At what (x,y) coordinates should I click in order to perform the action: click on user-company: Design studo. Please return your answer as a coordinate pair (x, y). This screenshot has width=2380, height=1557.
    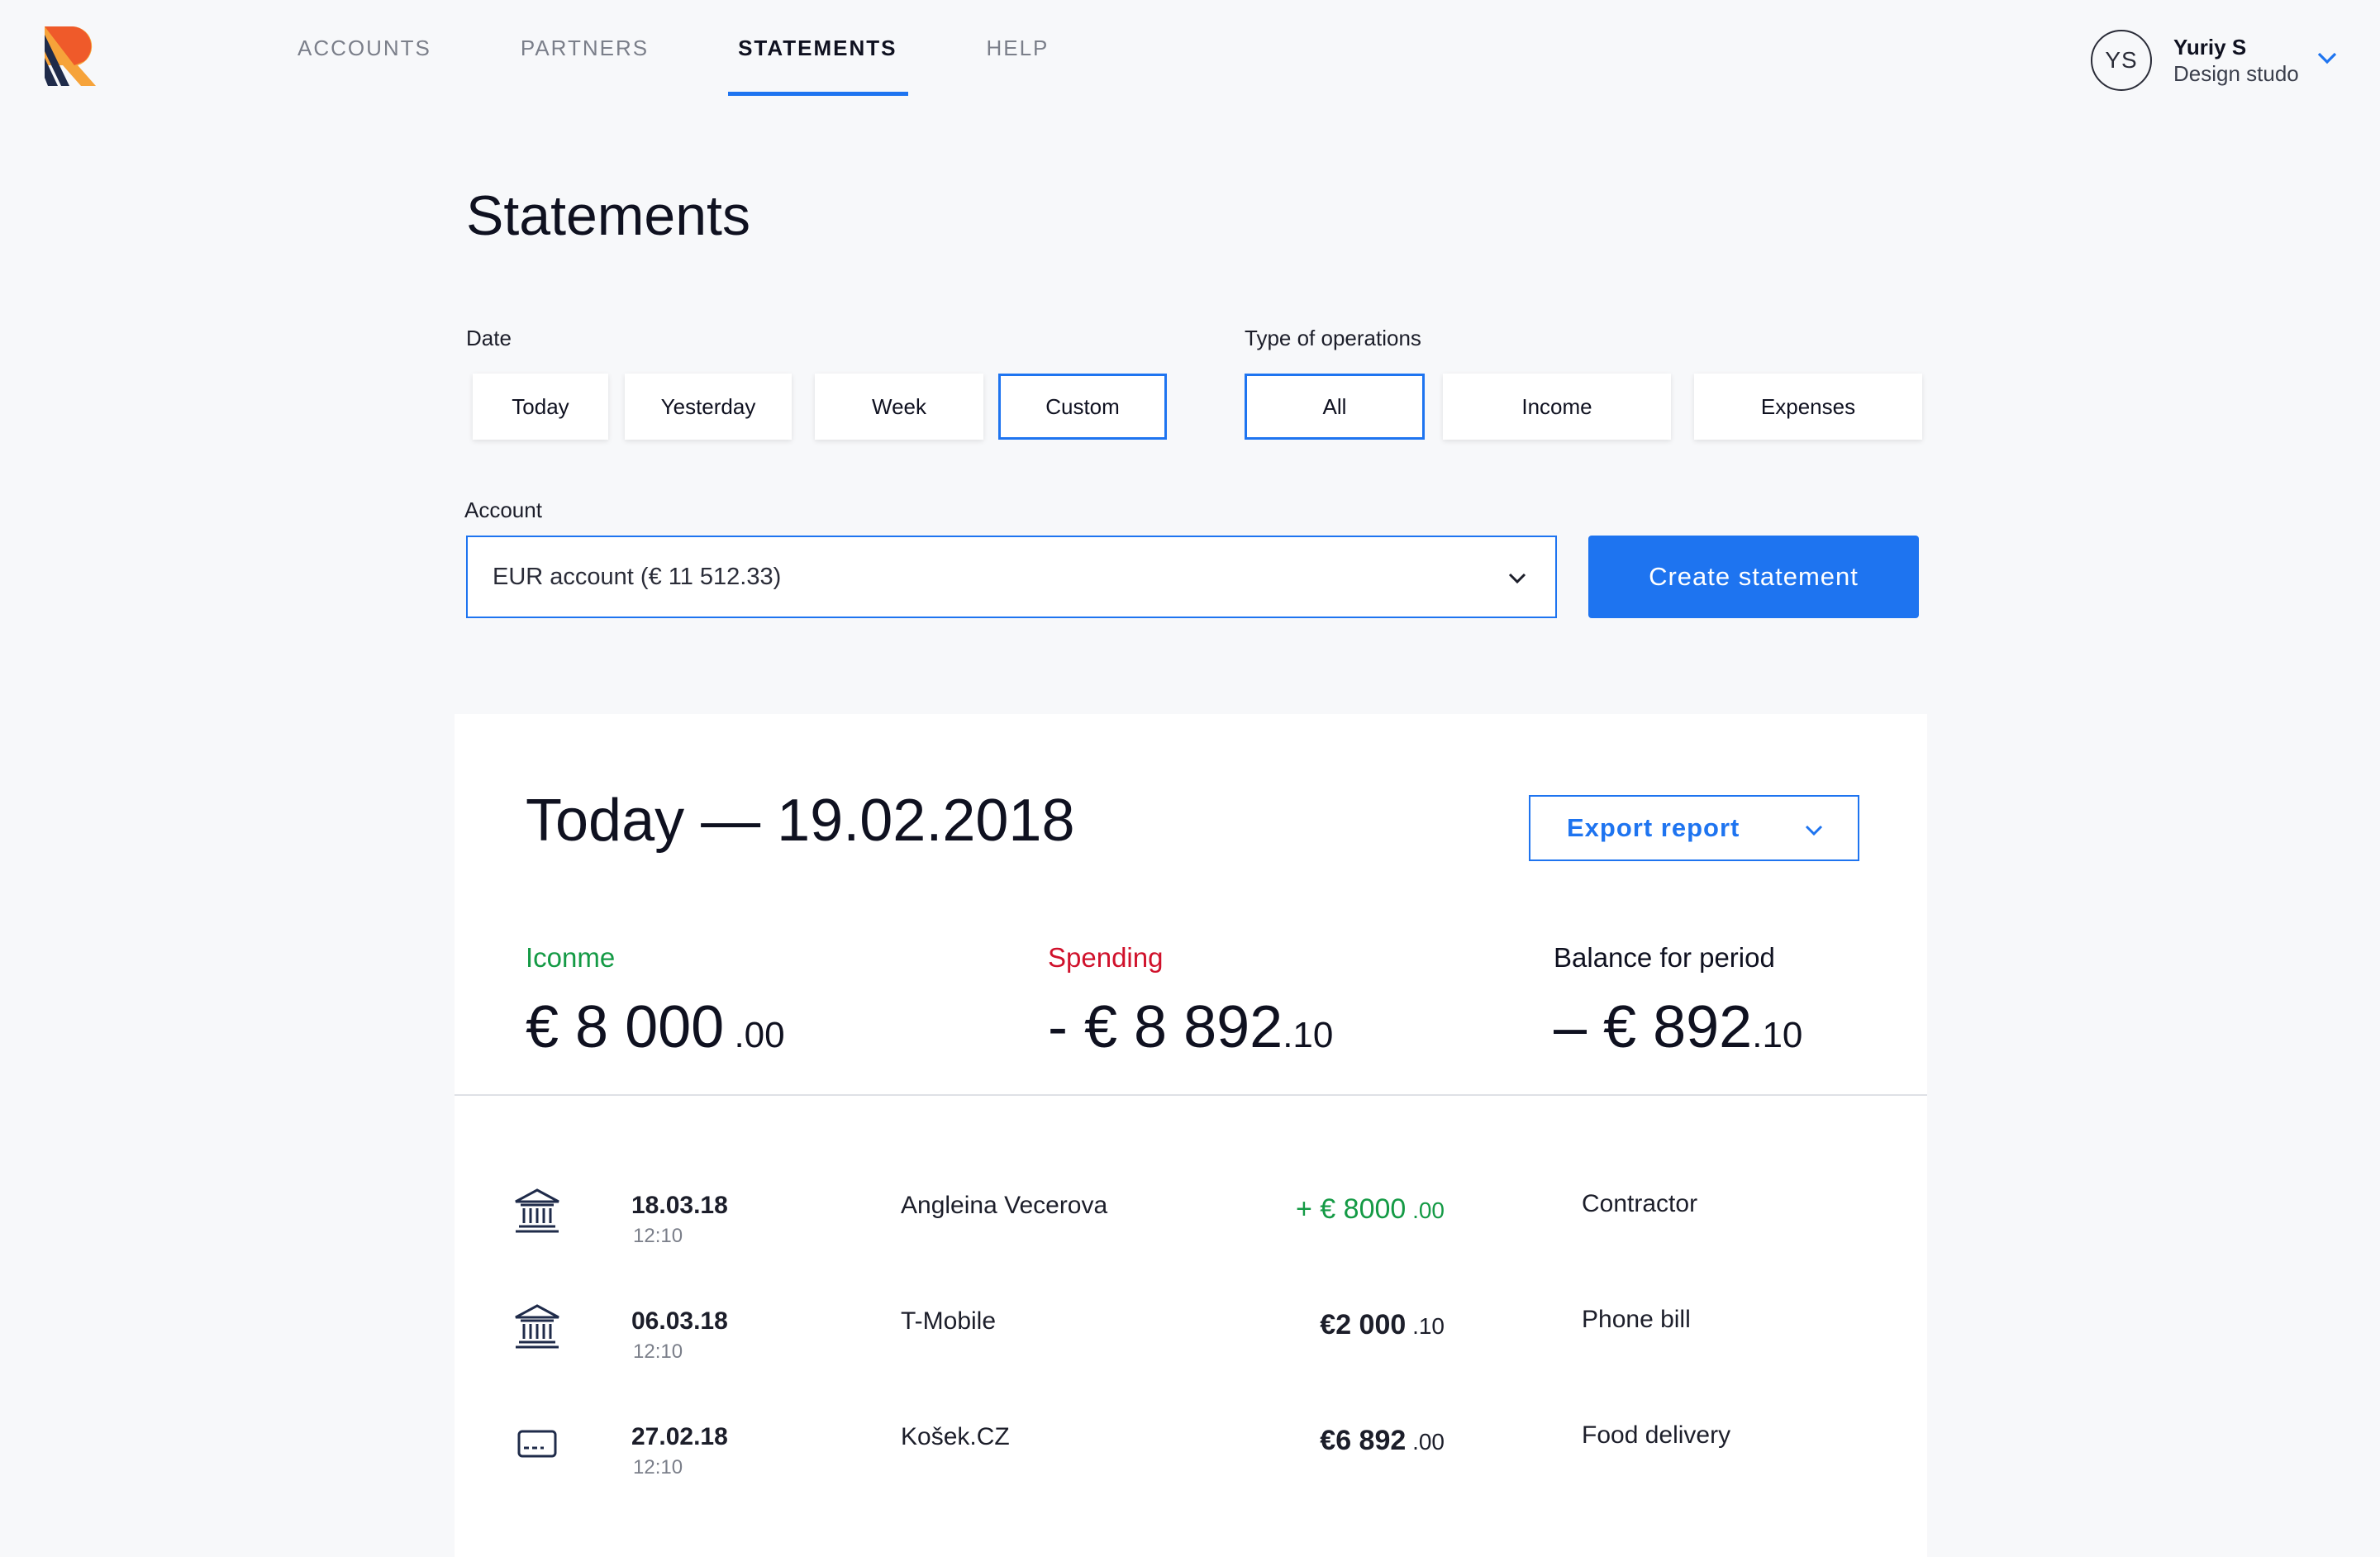
    Looking at the image, I should click on (2236, 73).